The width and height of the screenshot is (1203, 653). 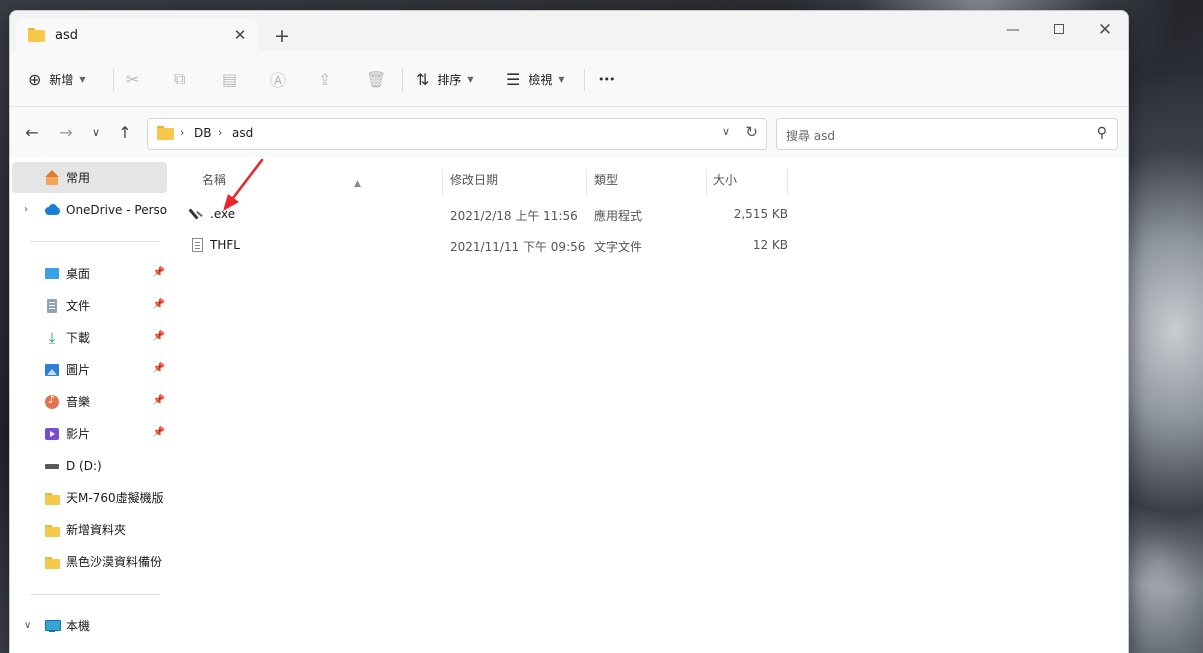 I want to click on clipboard-icon: ▤, so click(x=230, y=79).